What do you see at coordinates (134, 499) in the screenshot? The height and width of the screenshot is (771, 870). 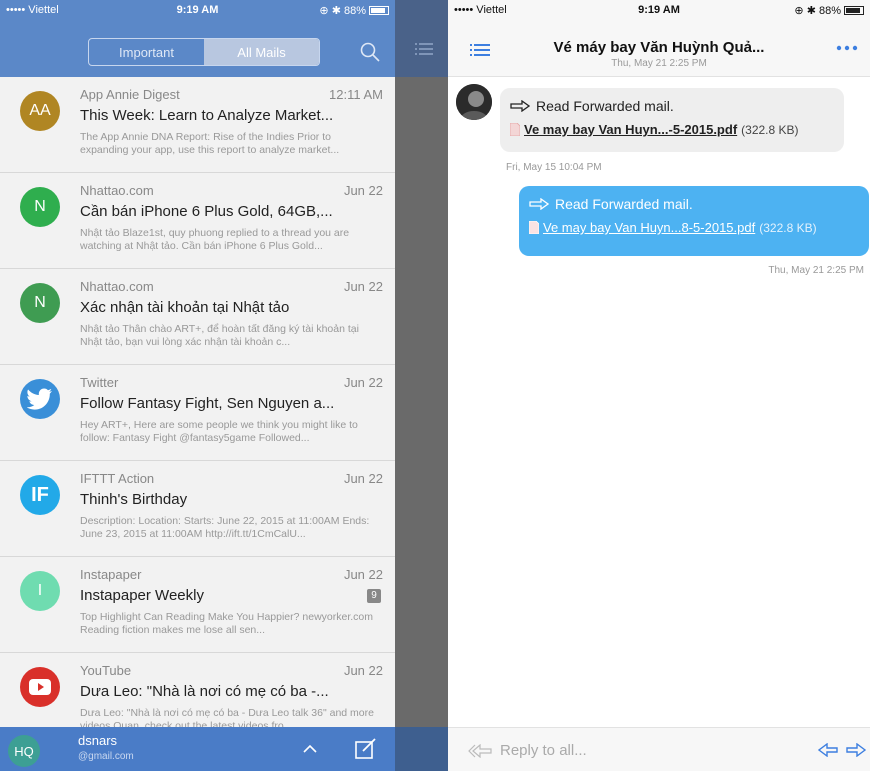 I see `mail-subject: Thinh's Birthday` at bounding box center [134, 499].